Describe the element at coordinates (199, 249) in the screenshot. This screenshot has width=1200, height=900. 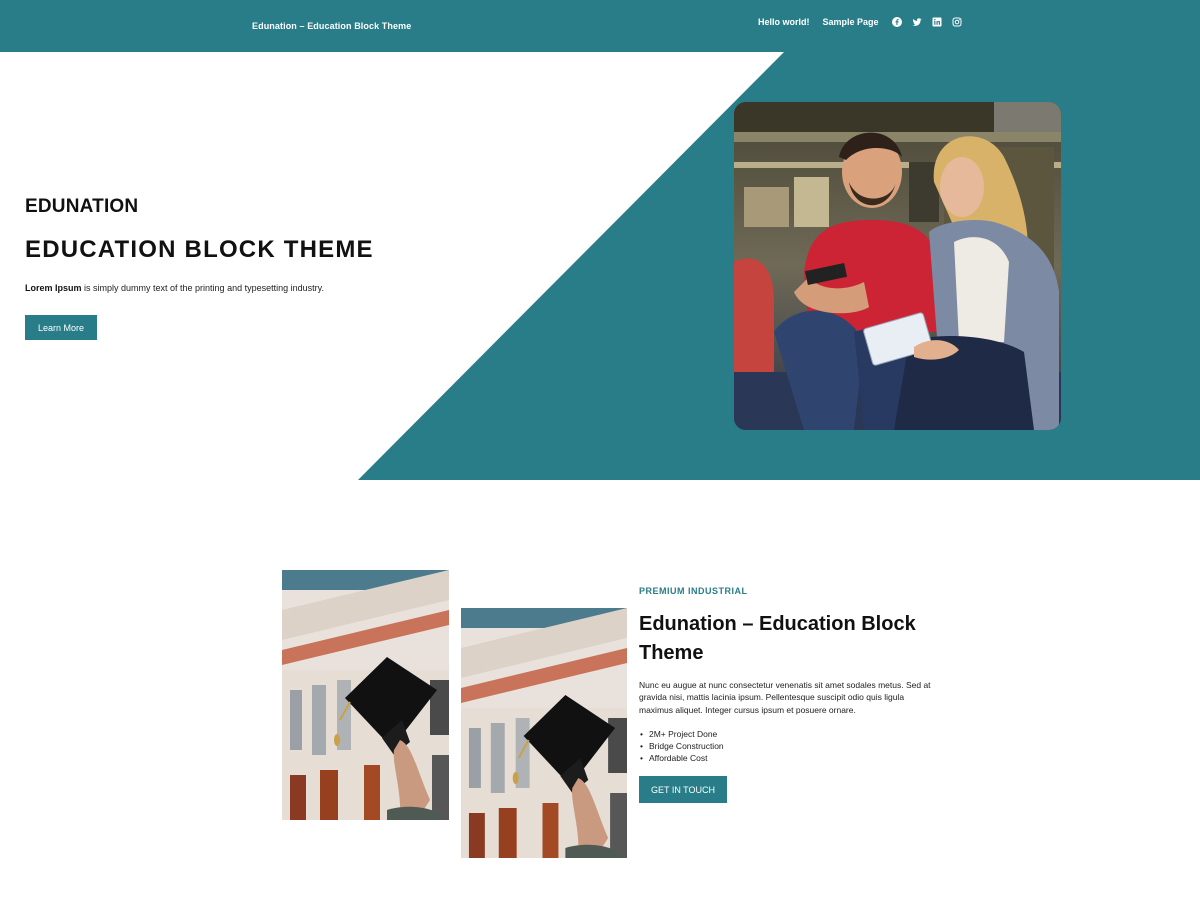
I see `hero-title: EDUCATION BLOCK THEME` at that location.